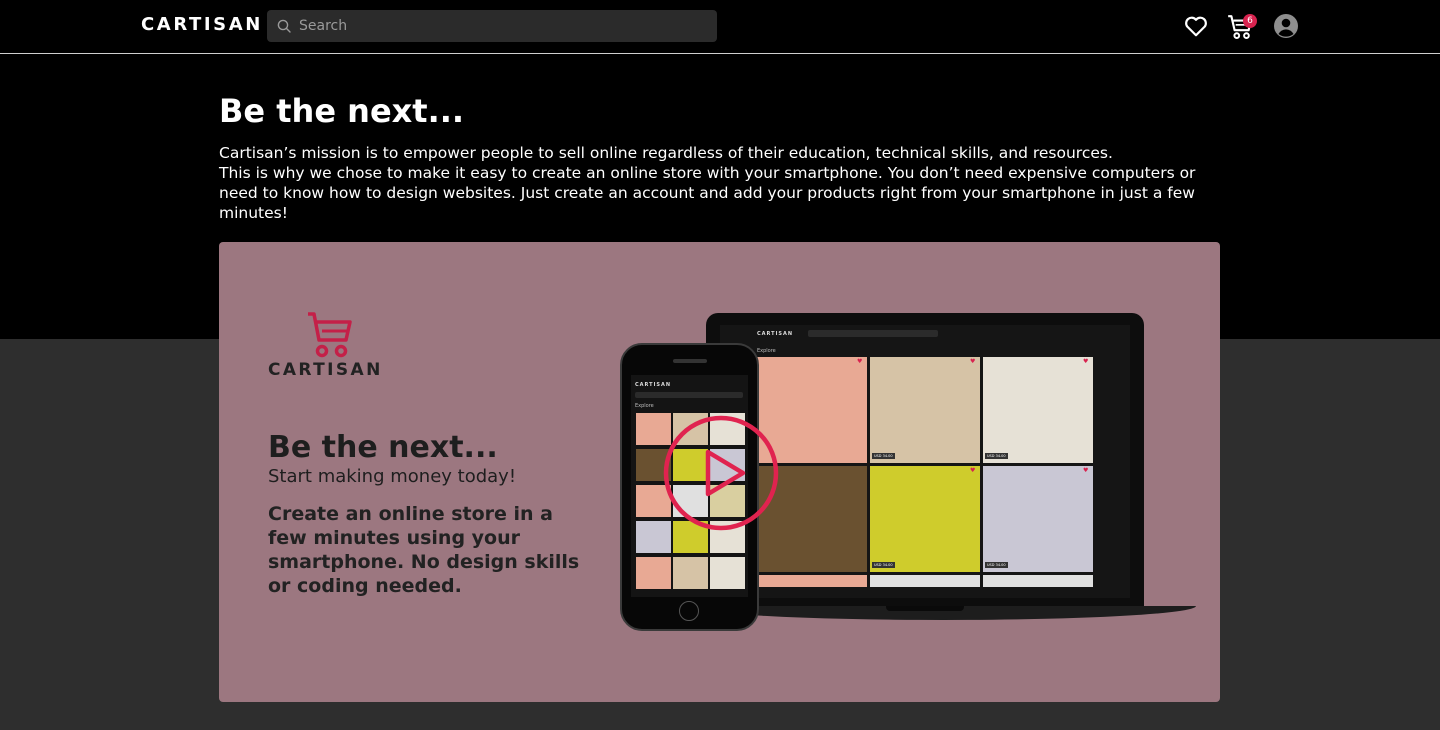 Image resolution: width=1440 pixels, height=730 pixels. I want to click on play-icon, so click(721, 473).